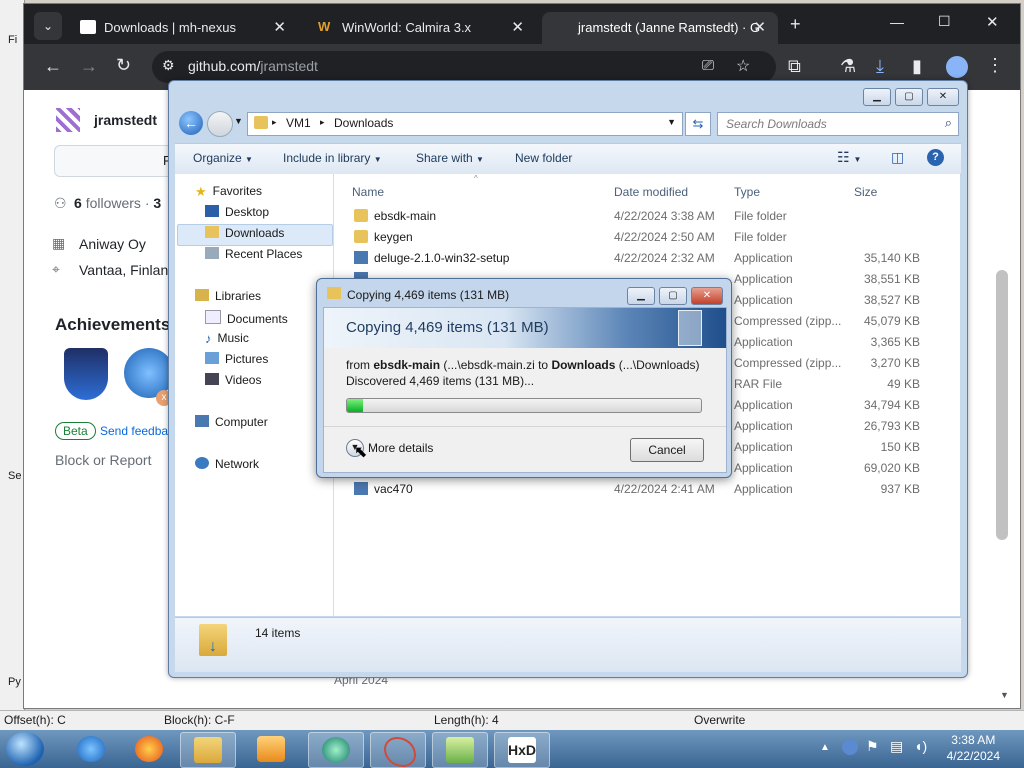 Image resolution: width=1024 pixels, height=768 pixels. I want to click on volume-icon: ◖), so click(920, 746).